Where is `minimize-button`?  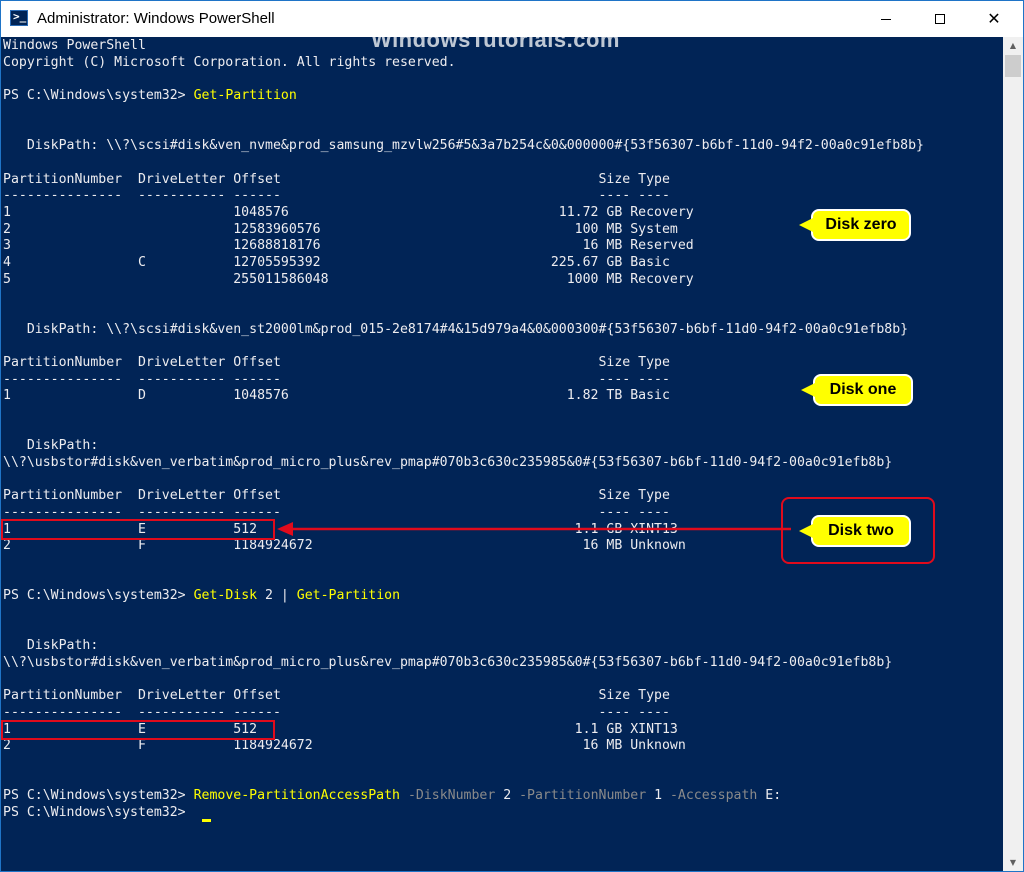
minimize-button is located at coordinates (886, 19).